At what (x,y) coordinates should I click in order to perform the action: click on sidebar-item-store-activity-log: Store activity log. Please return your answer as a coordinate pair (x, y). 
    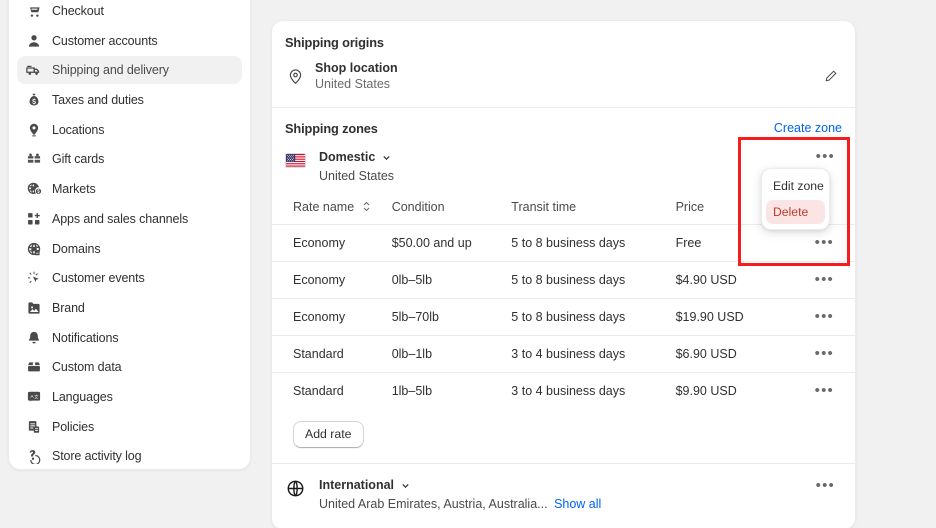
    Looking at the image, I should click on (129, 455).